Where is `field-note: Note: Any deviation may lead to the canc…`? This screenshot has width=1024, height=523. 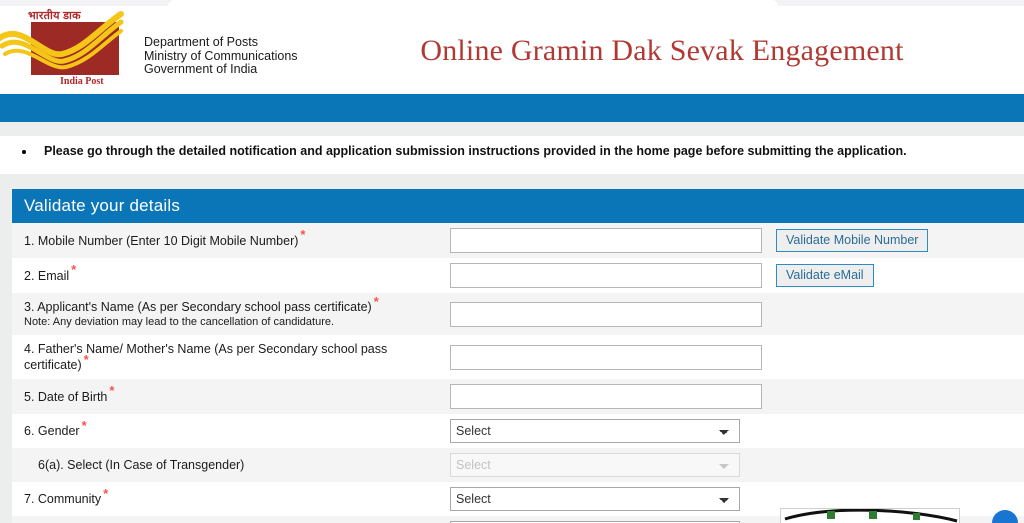
field-note: Note: Any deviation may lead to the canc… is located at coordinates (179, 322).